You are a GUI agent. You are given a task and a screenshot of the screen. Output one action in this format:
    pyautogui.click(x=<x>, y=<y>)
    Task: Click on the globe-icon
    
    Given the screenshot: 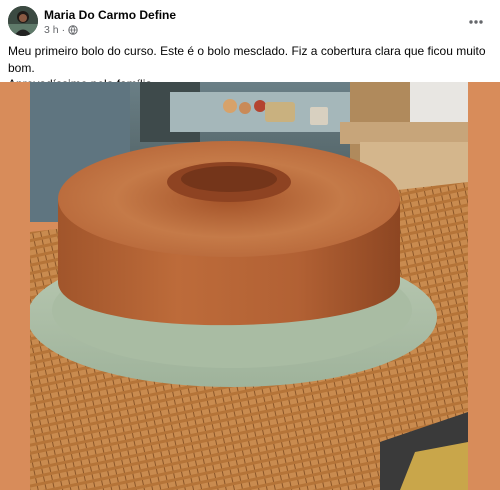 What is the action you would take?
    pyautogui.click(x=73, y=30)
    